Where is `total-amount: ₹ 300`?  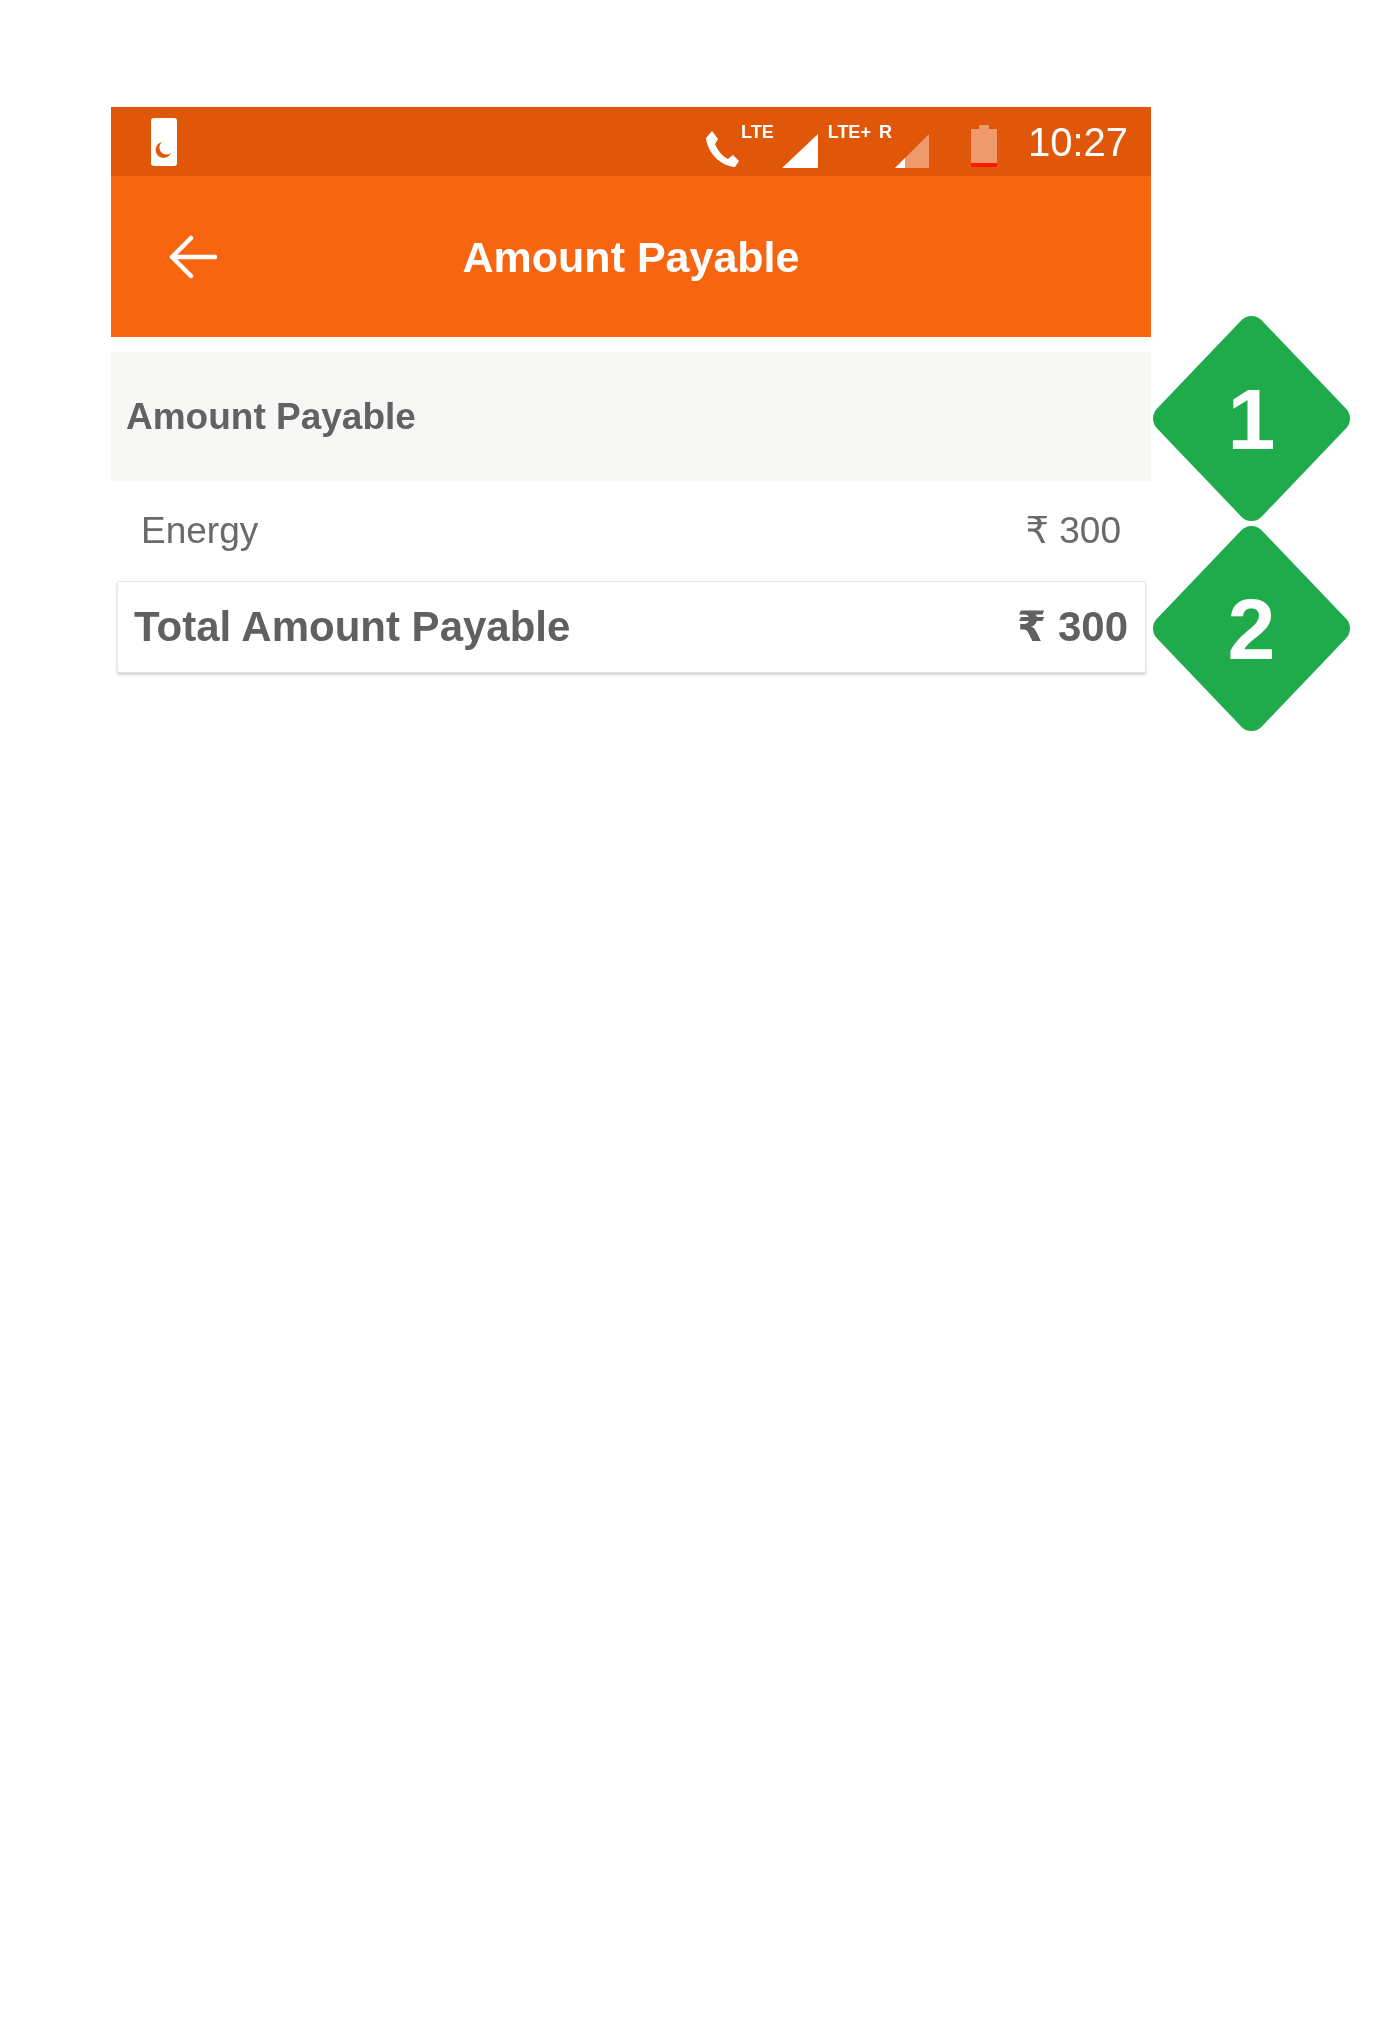 total-amount: ₹ 300 is located at coordinates (1072, 627).